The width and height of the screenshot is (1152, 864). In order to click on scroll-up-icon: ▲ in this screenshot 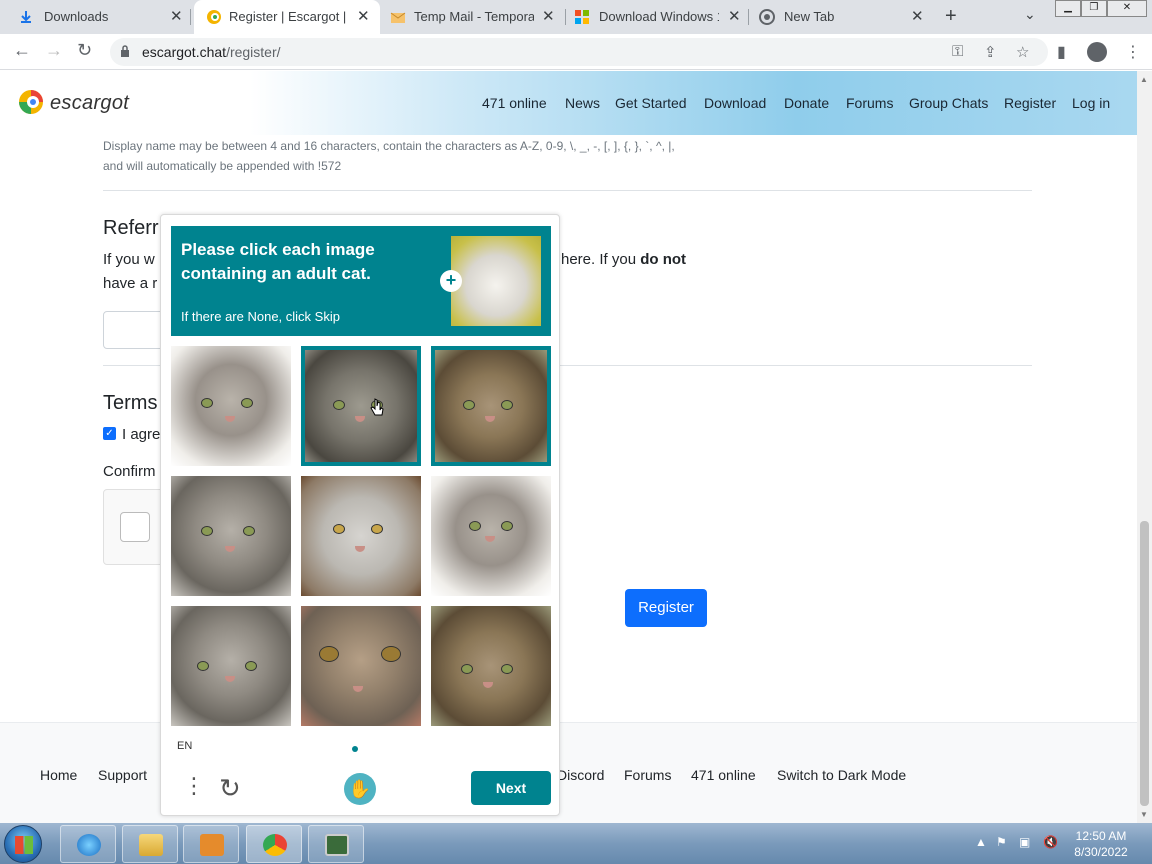, I will do `click(1144, 79)`.